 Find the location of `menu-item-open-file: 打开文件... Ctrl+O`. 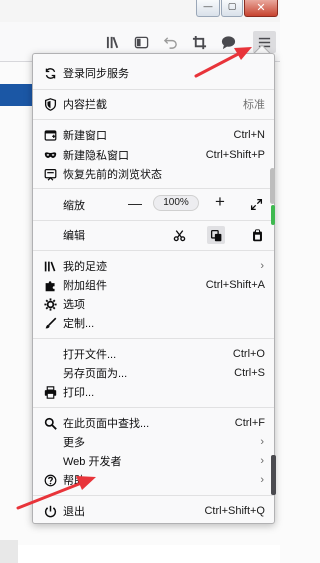

menu-item-open-file: 打开文件... Ctrl+O is located at coordinates (153, 354).